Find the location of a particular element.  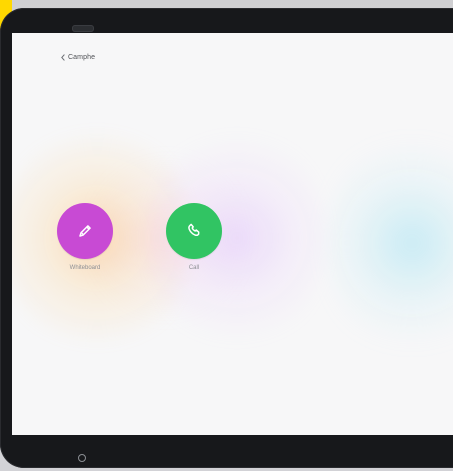

call-circle is located at coordinates (194, 231).